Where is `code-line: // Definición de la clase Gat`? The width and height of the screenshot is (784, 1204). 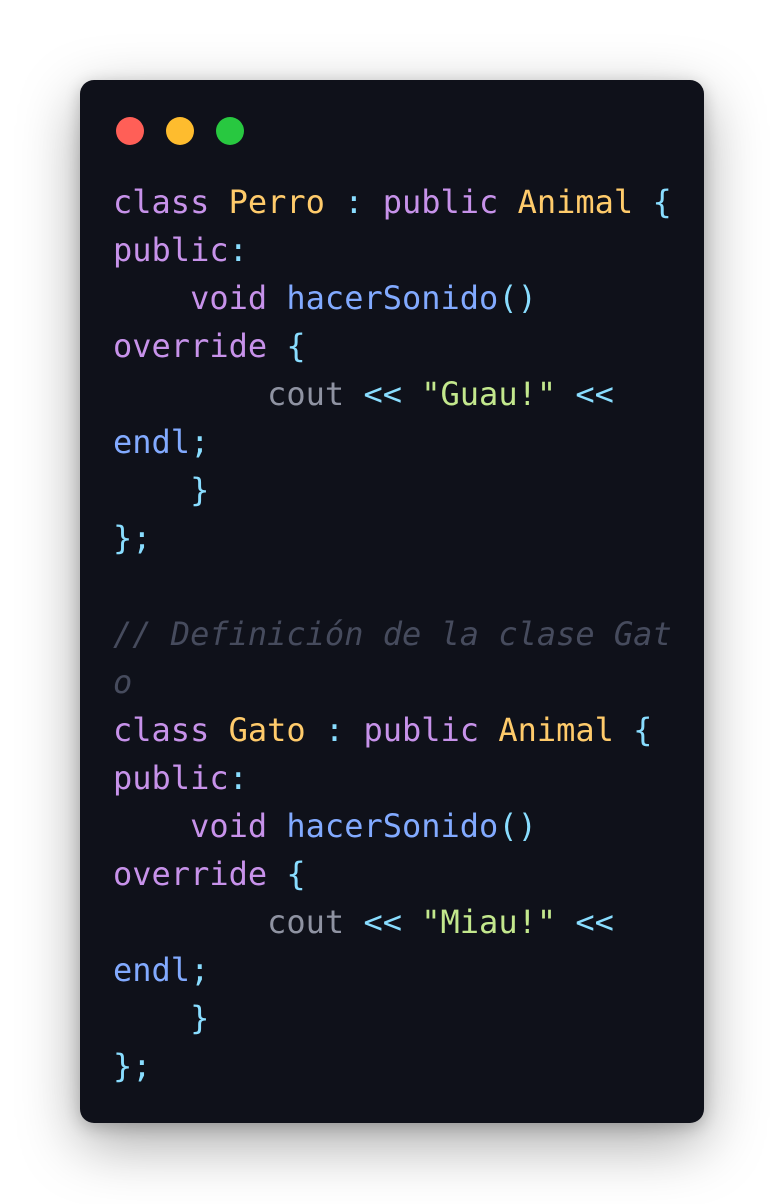
code-line: // Definición de la clase Gat is located at coordinates (393, 634).